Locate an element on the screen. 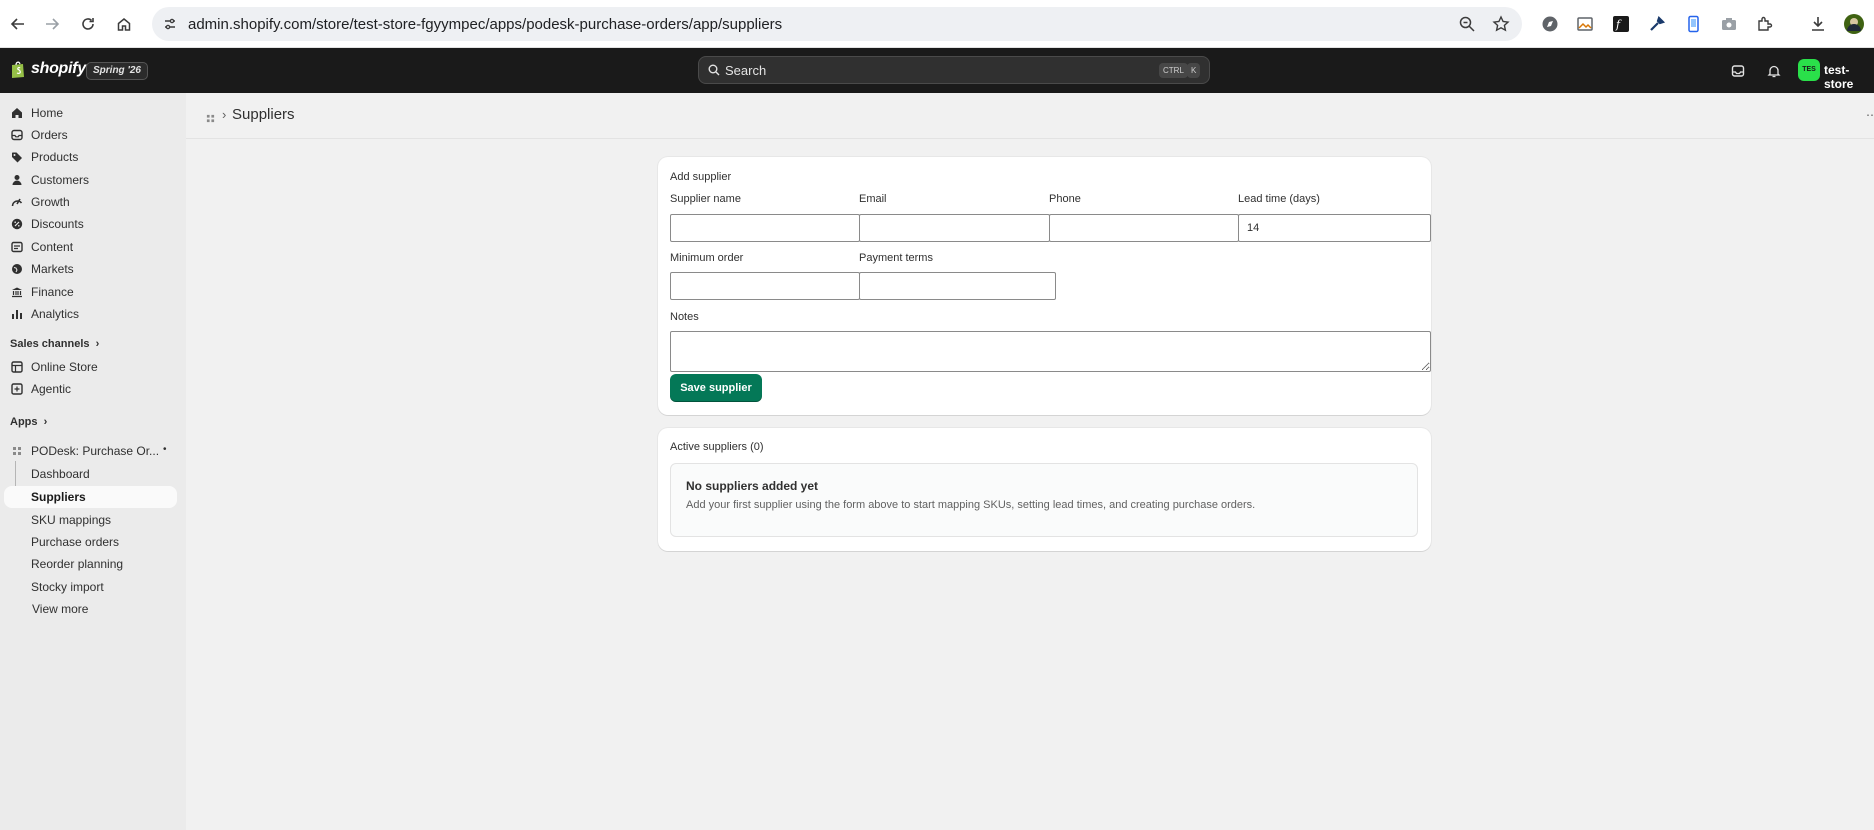 Image resolution: width=1874 pixels, height=830 pixels. page-title: Suppliers is located at coordinates (263, 114).